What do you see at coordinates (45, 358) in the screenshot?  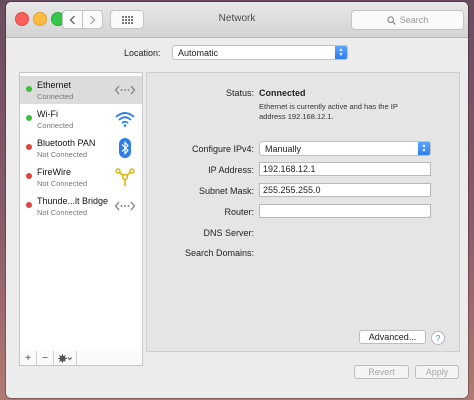 I see `remove-service-button: −` at bounding box center [45, 358].